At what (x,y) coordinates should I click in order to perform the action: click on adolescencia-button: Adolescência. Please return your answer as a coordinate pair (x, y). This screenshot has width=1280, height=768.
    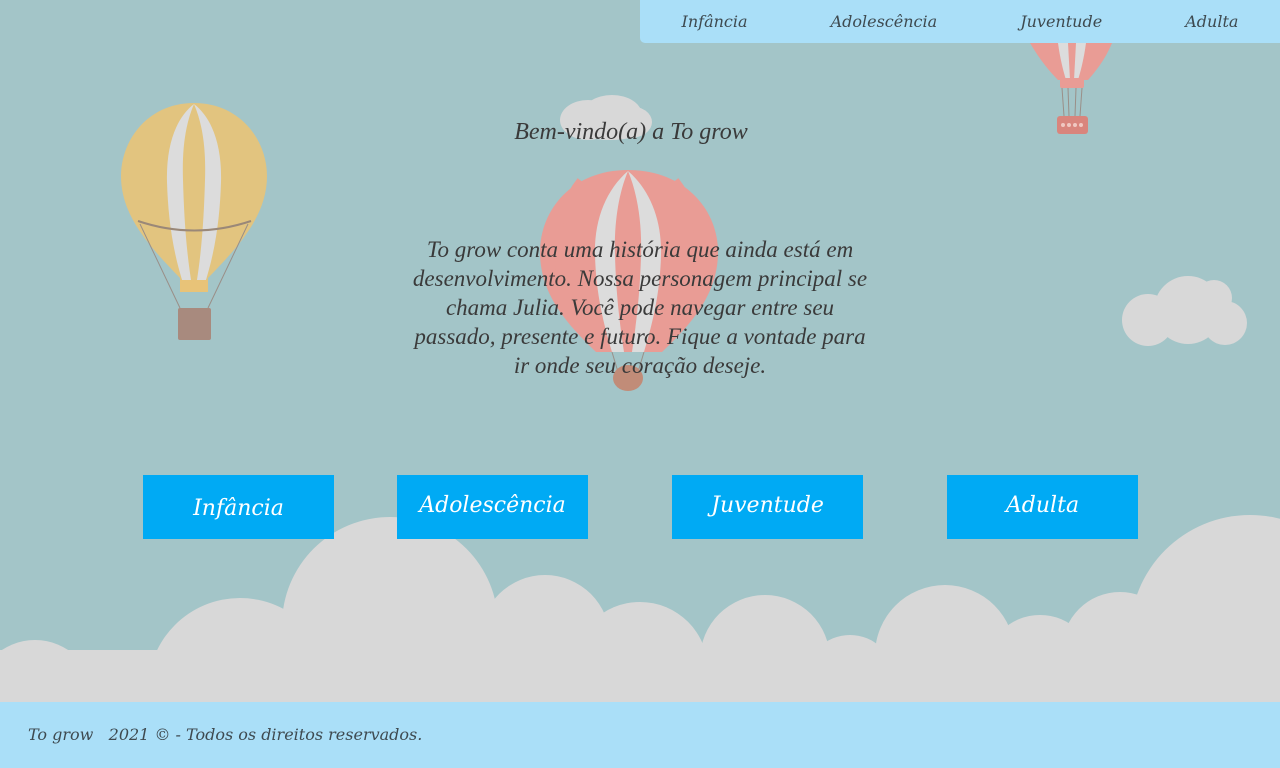
    Looking at the image, I should click on (492, 507).